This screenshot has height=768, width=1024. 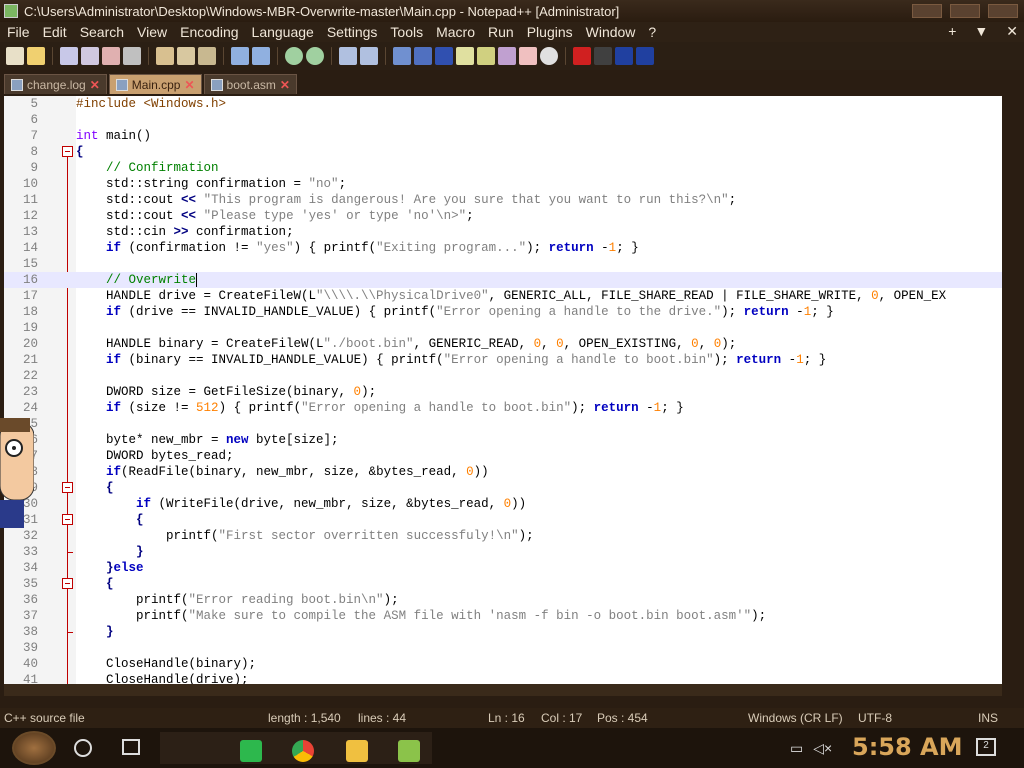 I want to click on code-line: 8{, so click(x=503, y=152).